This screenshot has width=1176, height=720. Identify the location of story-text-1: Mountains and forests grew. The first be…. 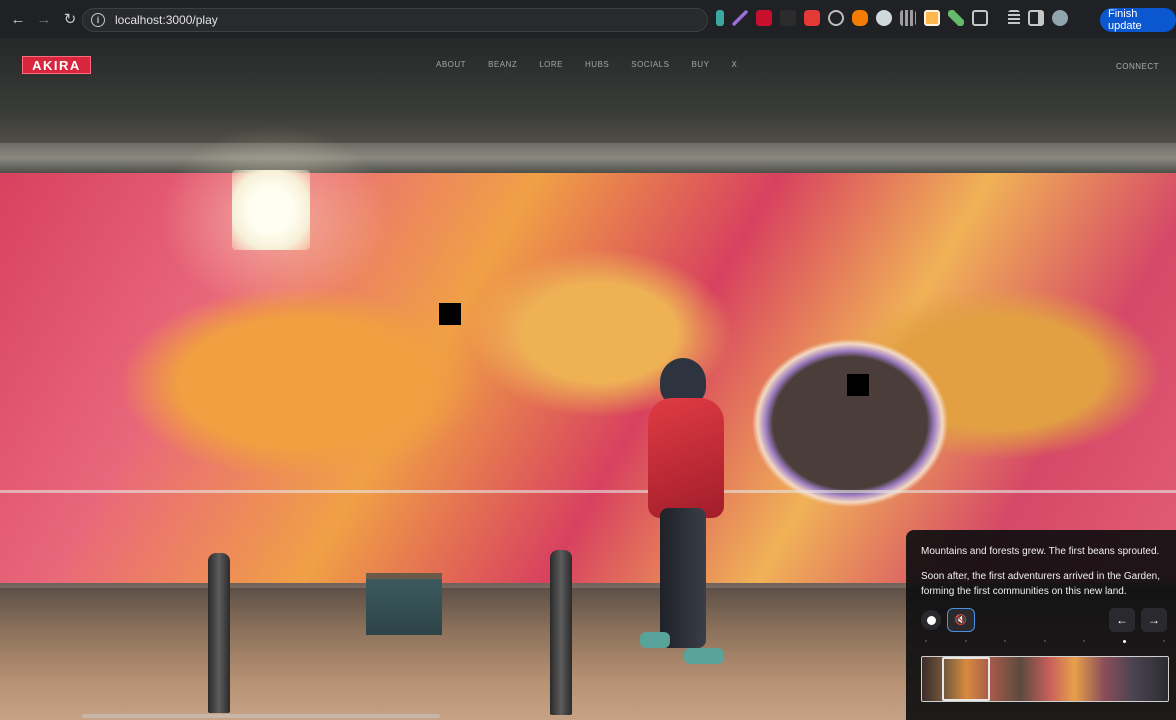
(1040, 551).